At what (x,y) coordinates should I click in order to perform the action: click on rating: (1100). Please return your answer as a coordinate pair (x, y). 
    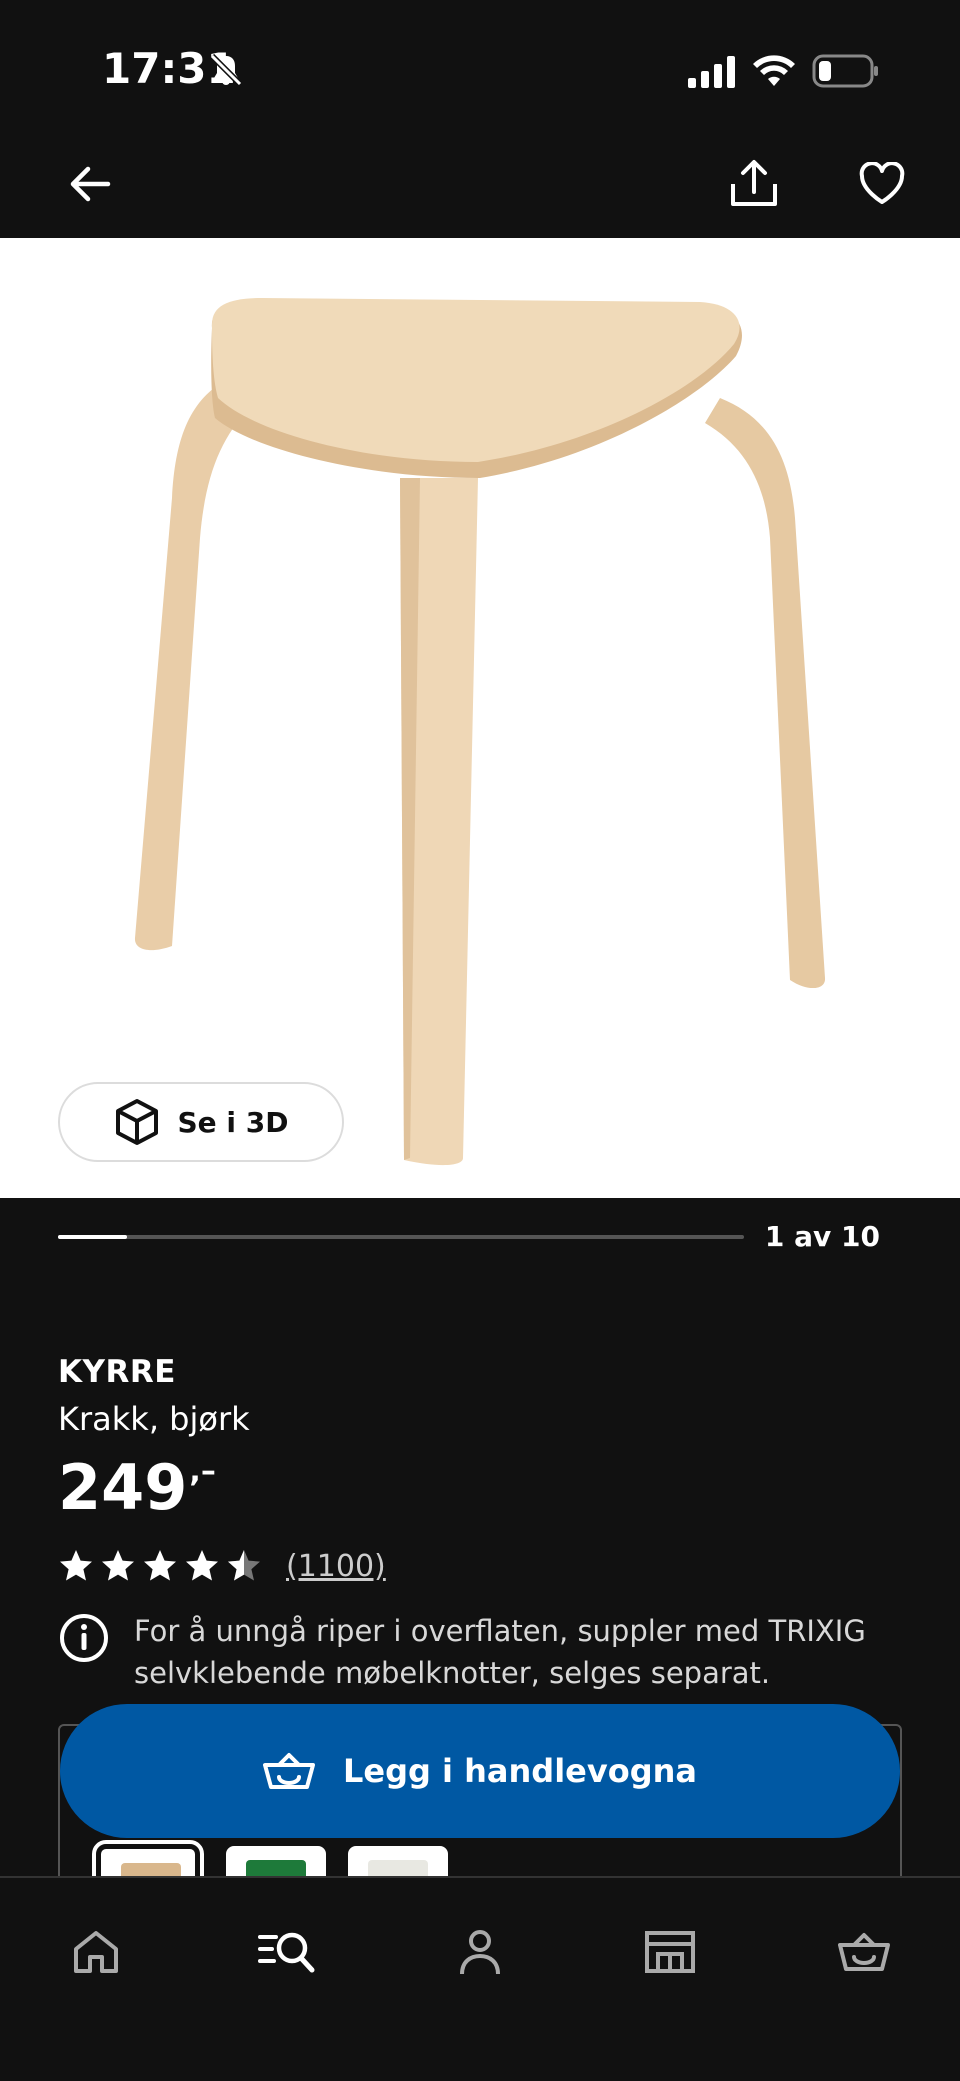
    Looking at the image, I should click on (222, 1566).